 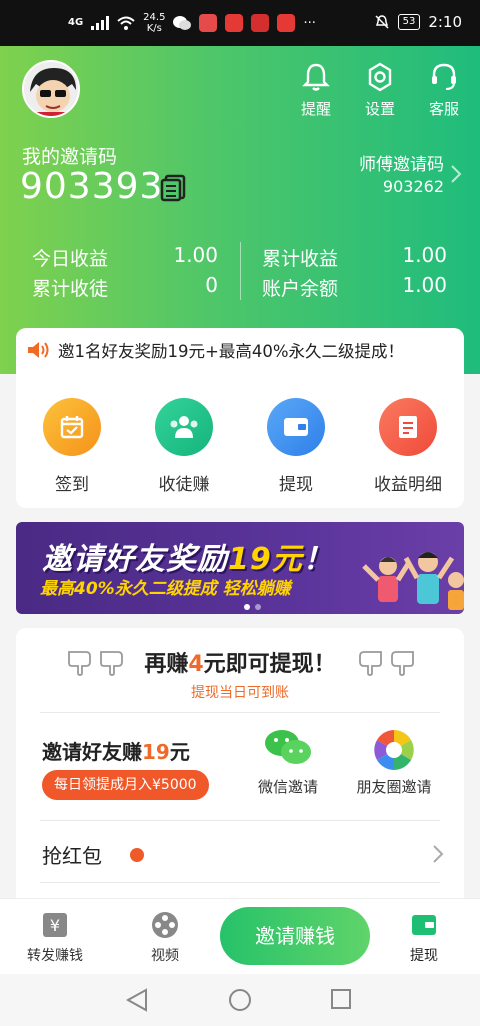 I want to click on withdraw-subtitle: 提现当日可到账, so click(x=240, y=693).